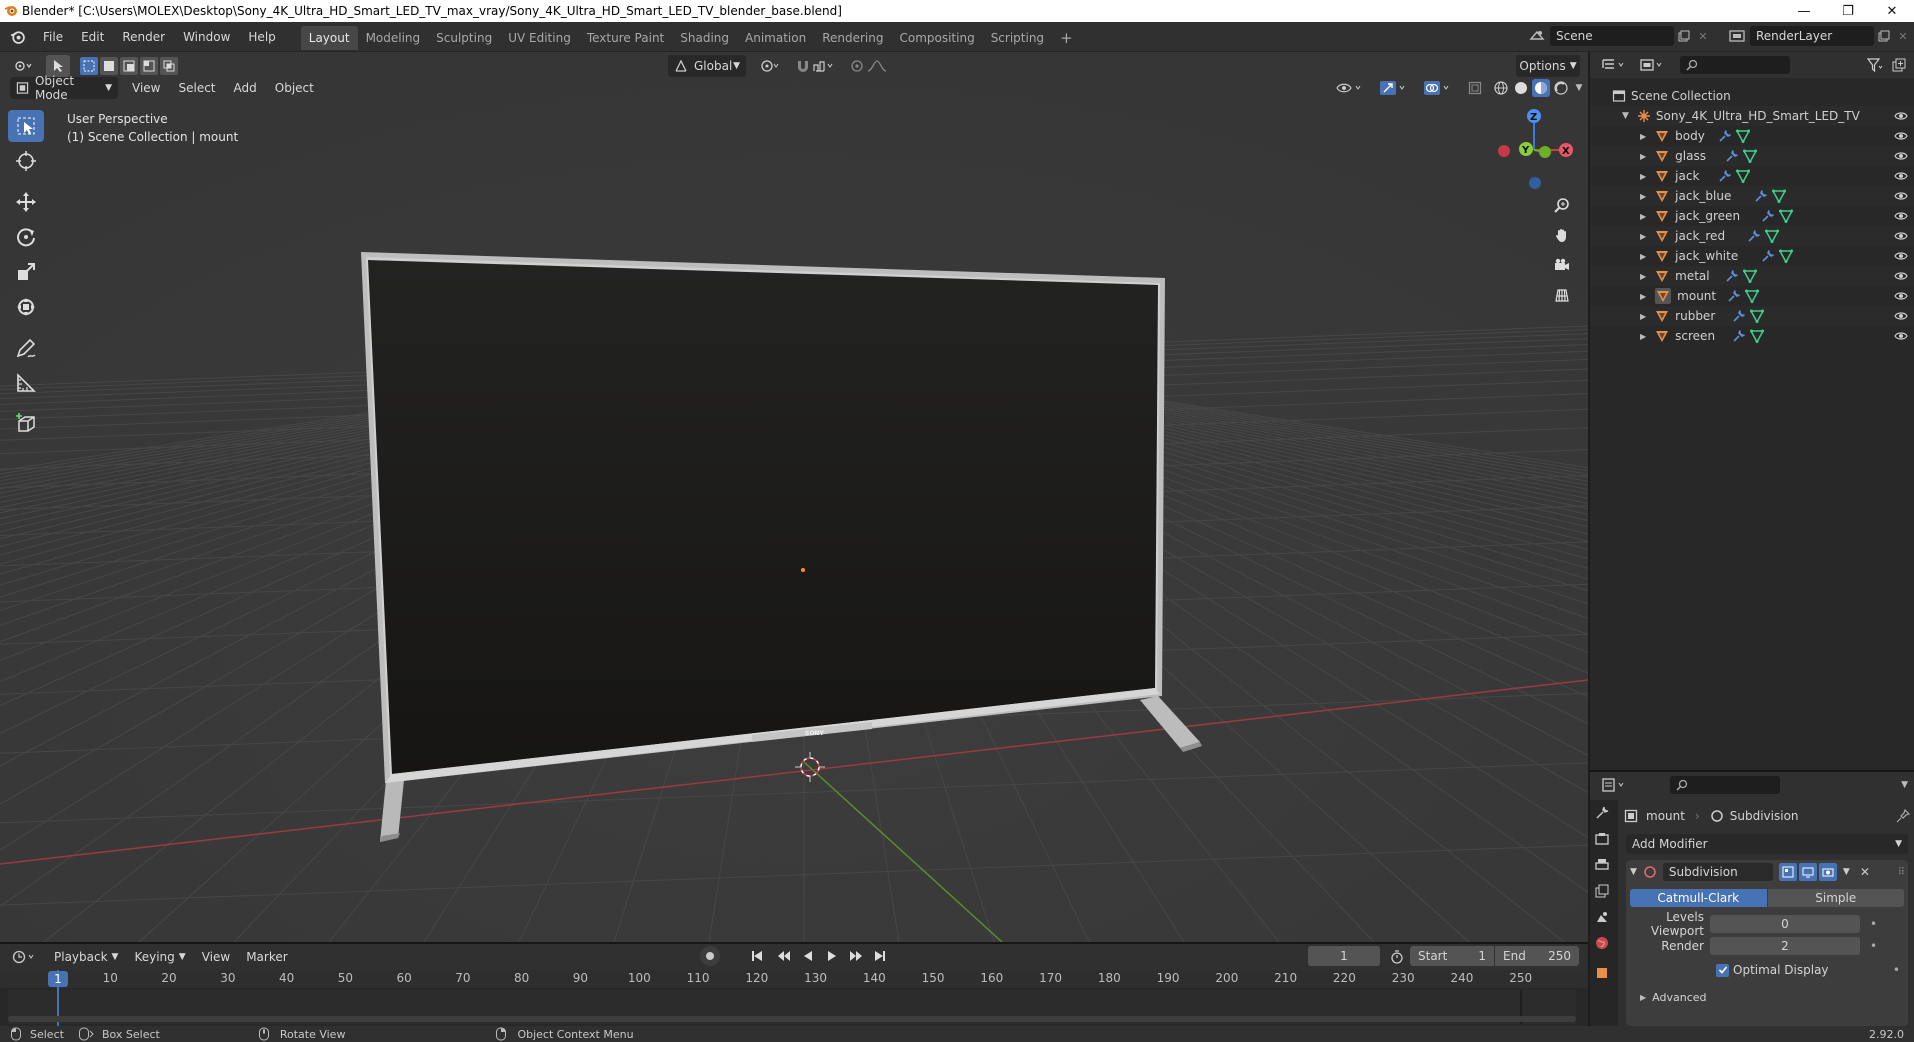  I want to click on select-invert-icon, so click(149, 66).